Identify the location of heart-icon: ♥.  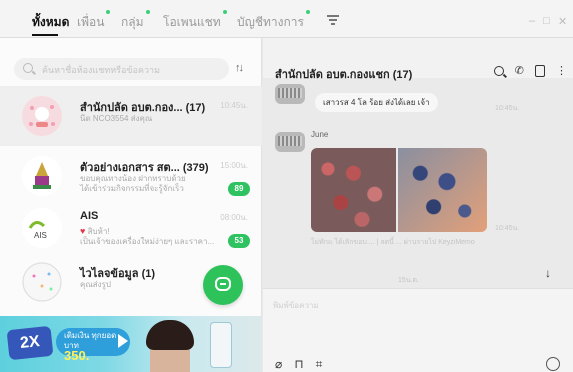
(83, 231).